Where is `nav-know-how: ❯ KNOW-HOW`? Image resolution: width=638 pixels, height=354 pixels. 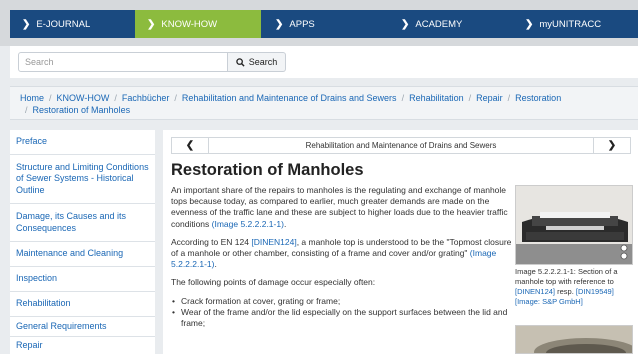
nav-know-how: ❯ KNOW-HOW is located at coordinates (198, 24).